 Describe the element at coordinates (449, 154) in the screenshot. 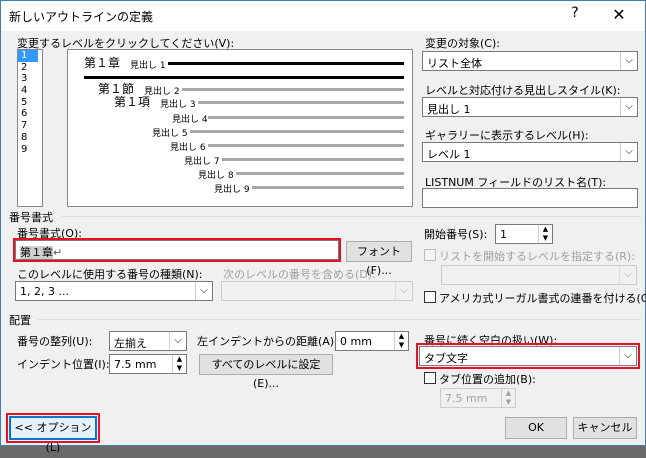

I see `gallery-level-value: レベル 1` at that location.